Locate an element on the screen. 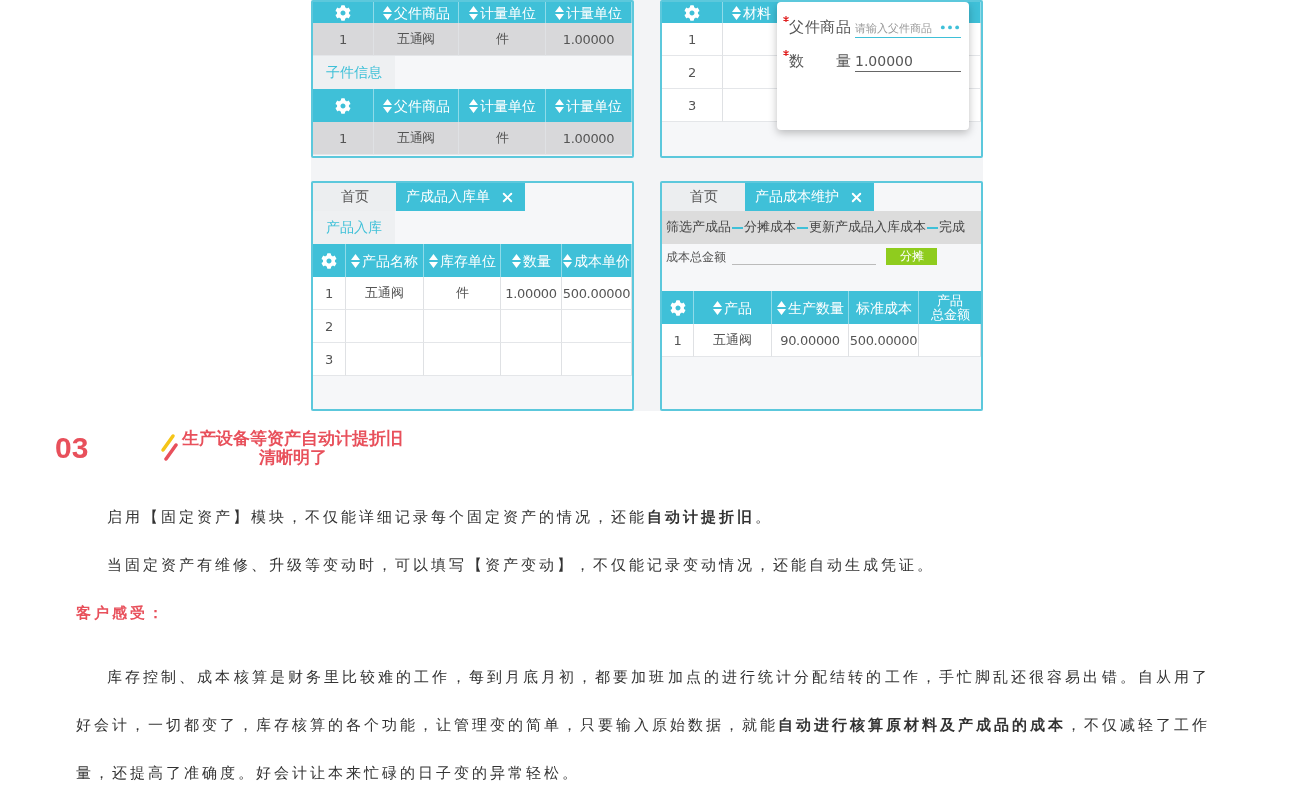 This screenshot has height=801, width=1298. column-header: 数量 is located at coordinates (531, 260).